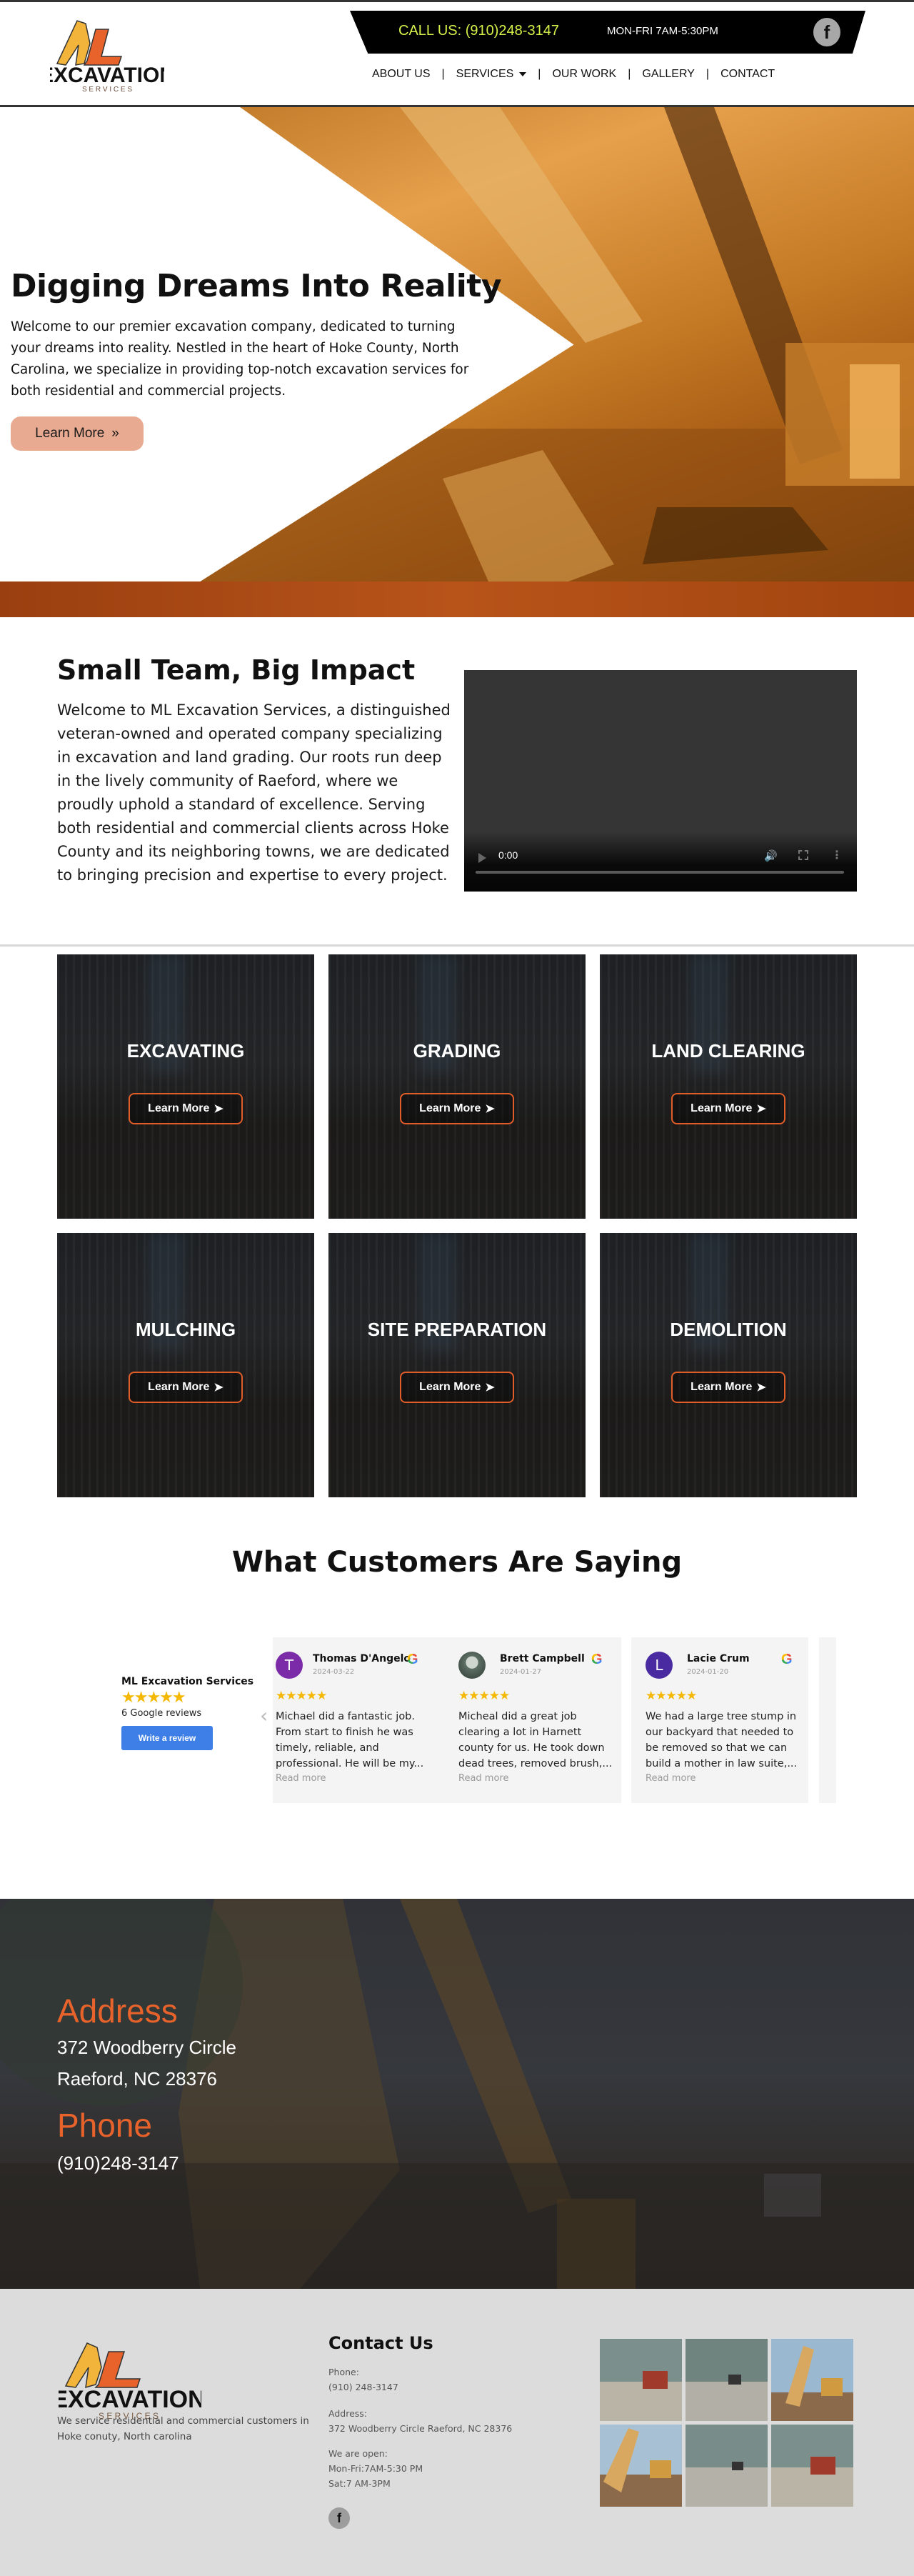  What do you see at coordinates (128, 2382) in the screenshot?
I see `footer-logo: EXCAVATION S E R V I C E S` at bounding box center [128, 2382].